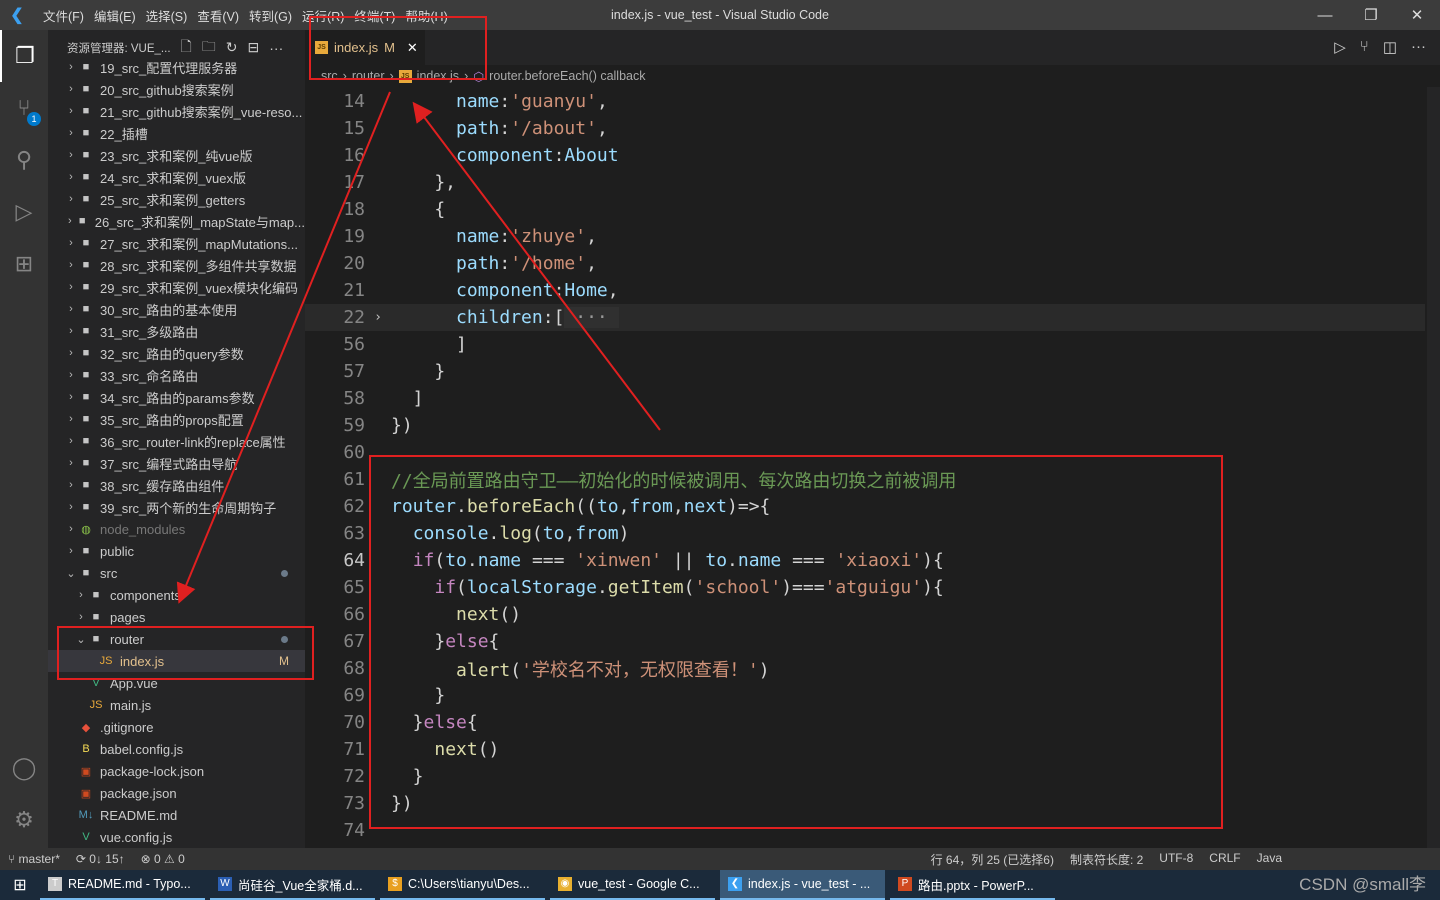 Image resolution: width=1440 pixels, height=900 pixels. I want to click on cursor-position: 行 64，列 25 (已选择6), so click(992, 859).